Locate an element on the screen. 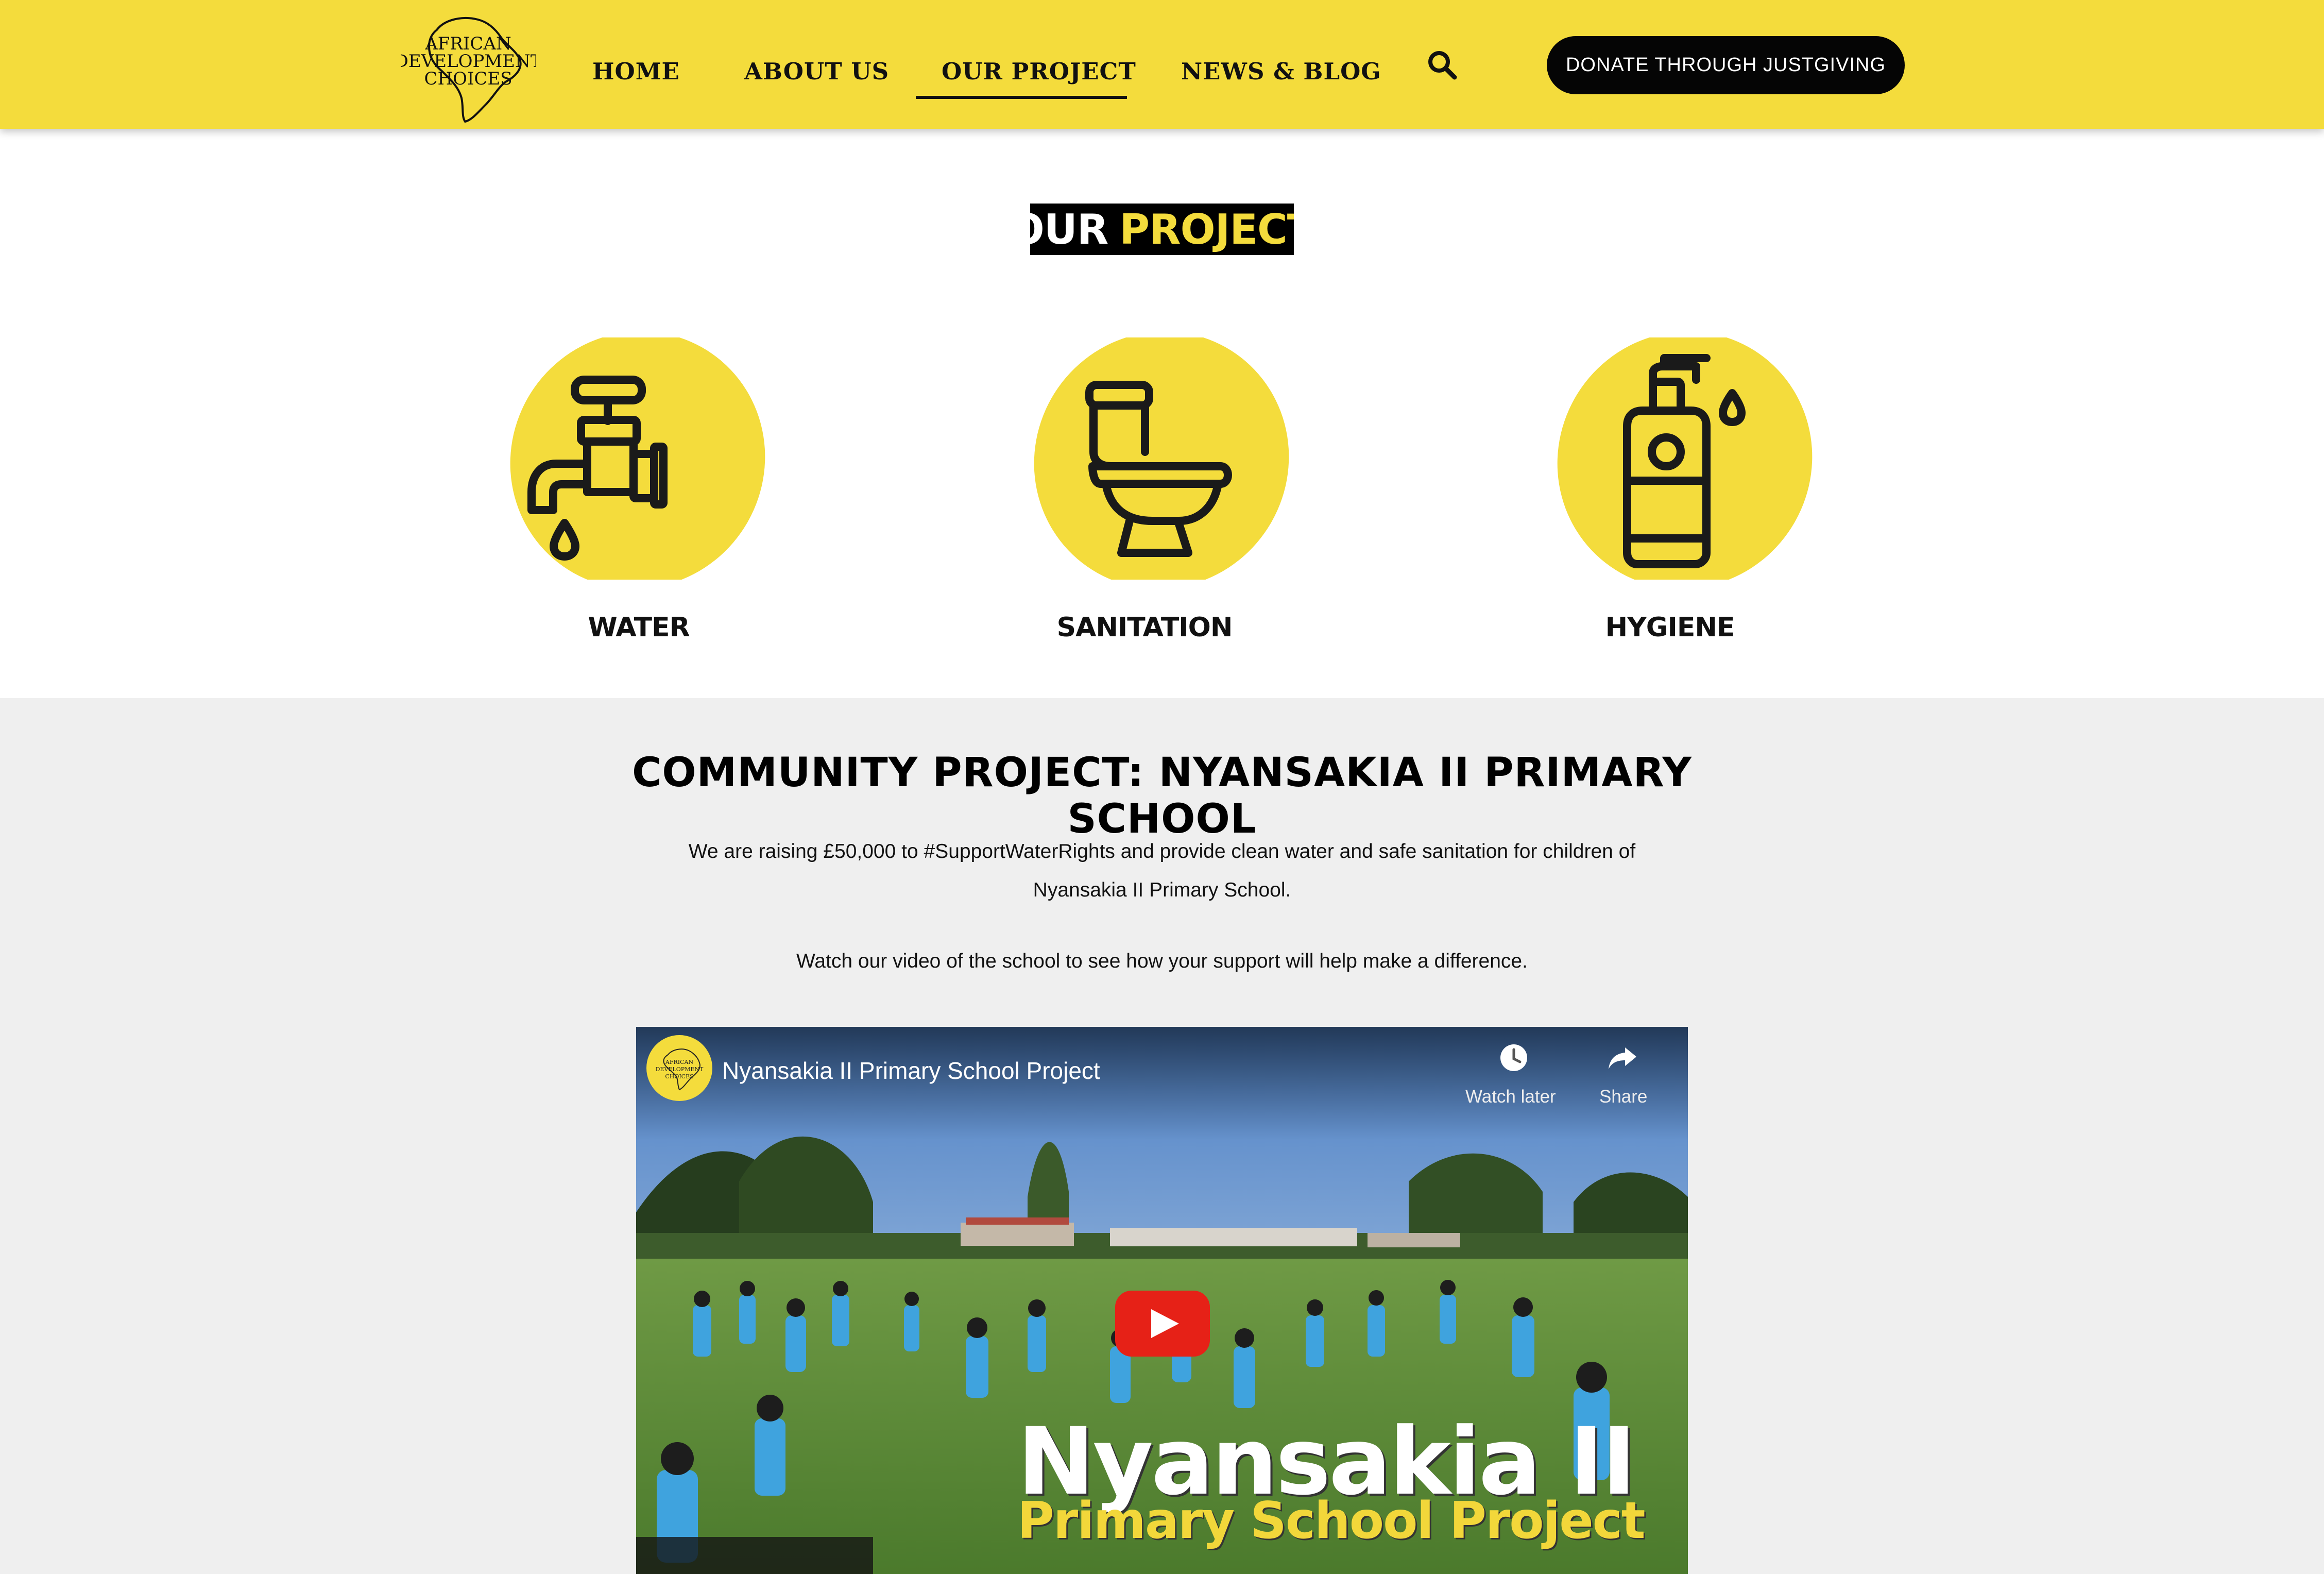 The image size is (2324, 1574). page-title-part1: OUR is located at coordinates (1069, 229).